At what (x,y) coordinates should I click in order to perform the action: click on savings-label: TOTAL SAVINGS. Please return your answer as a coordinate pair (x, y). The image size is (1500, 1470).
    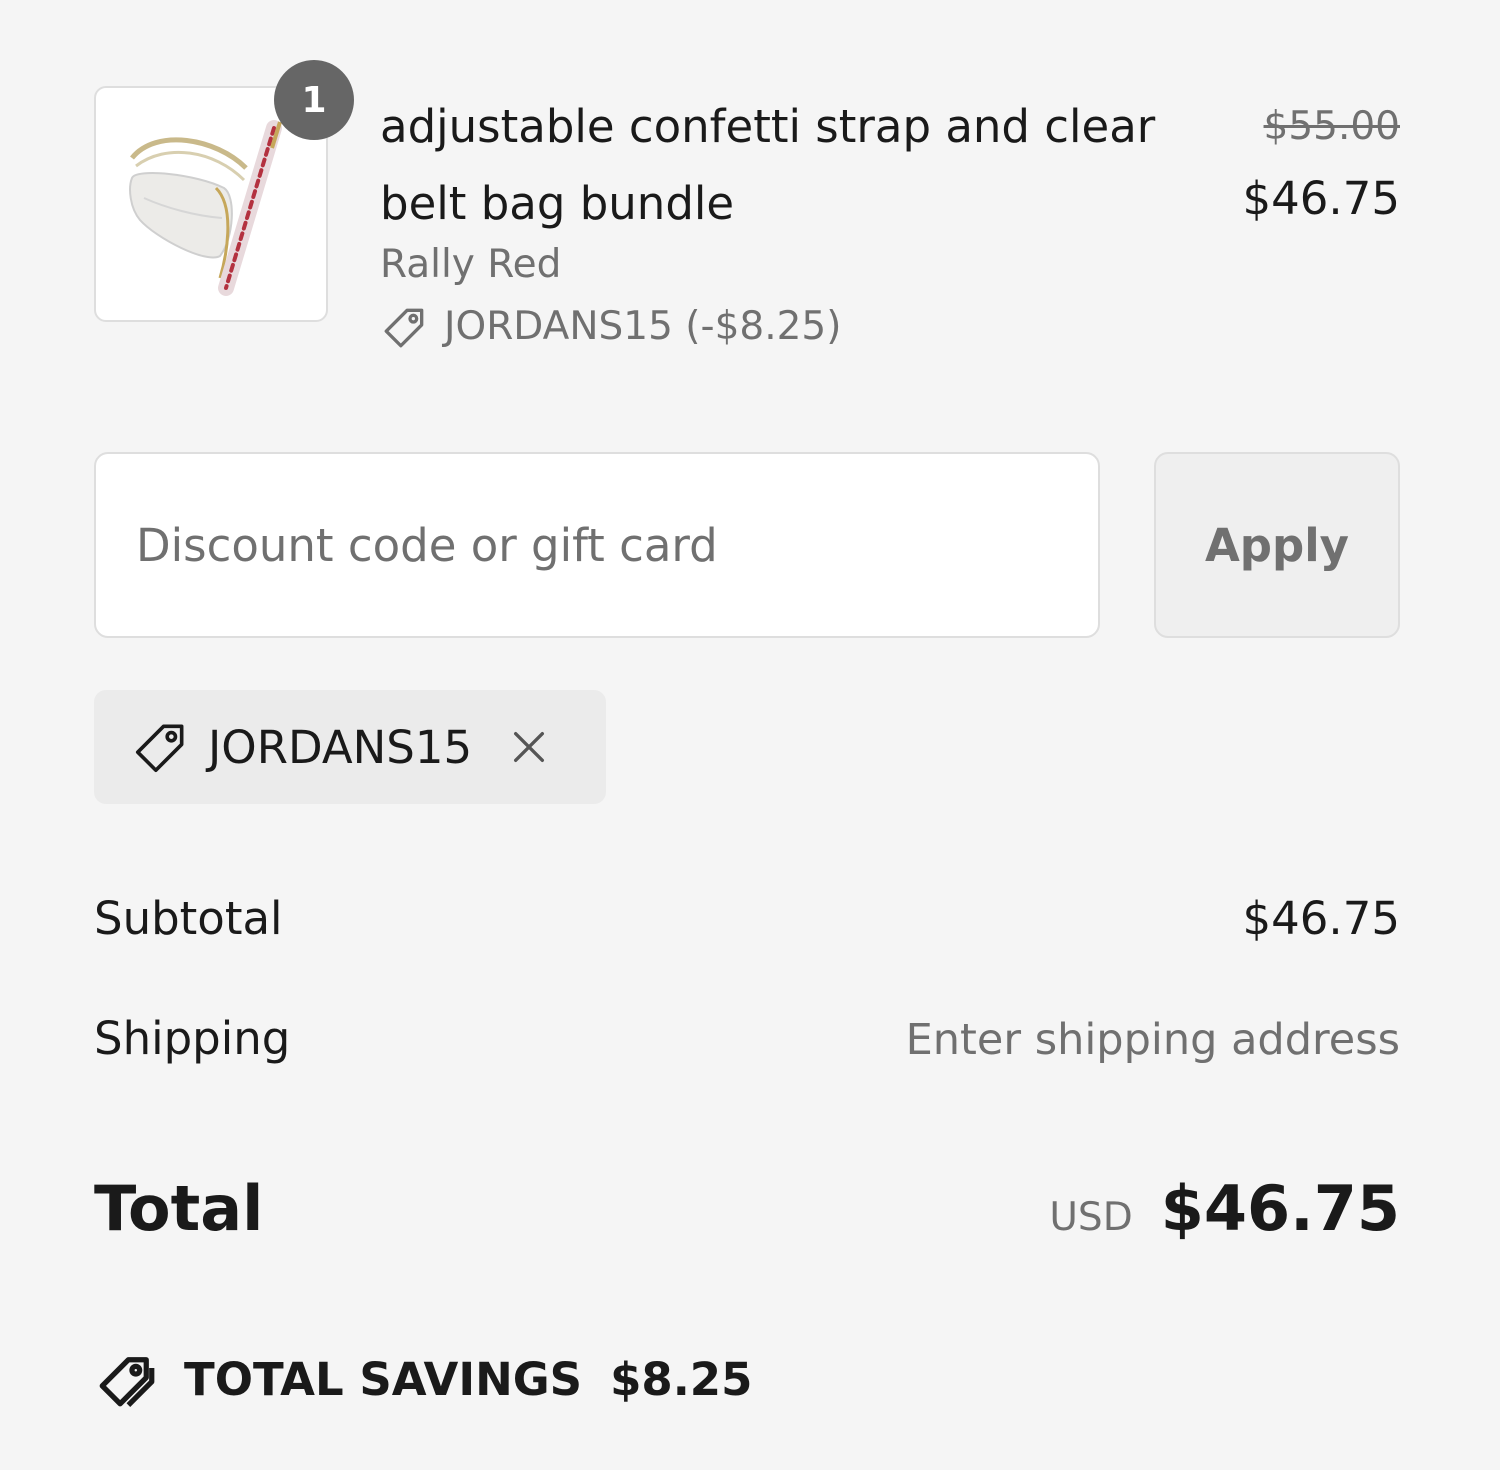
    Looking at the image, I should click on (383, 1379).